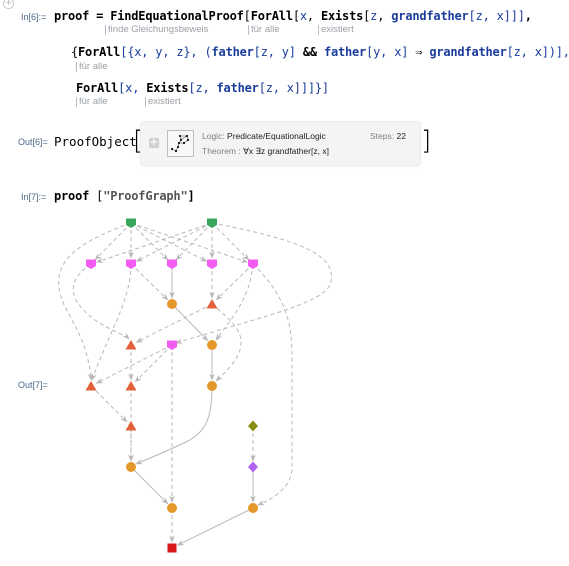  I want to click on graph-node-purple, so click(253, 467).